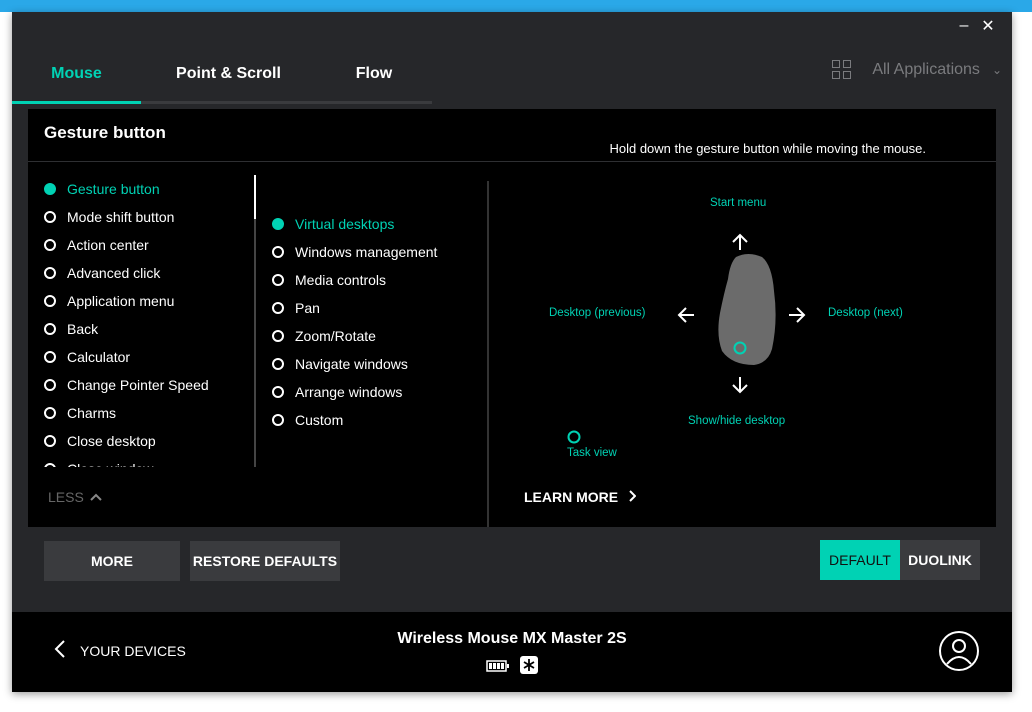 This screenshot has height=712, width=1032. What do you see at coordinates (110, 464) in the screenshot?
I see `button-list-item-label: Close window` at bounding box center [110, 464].